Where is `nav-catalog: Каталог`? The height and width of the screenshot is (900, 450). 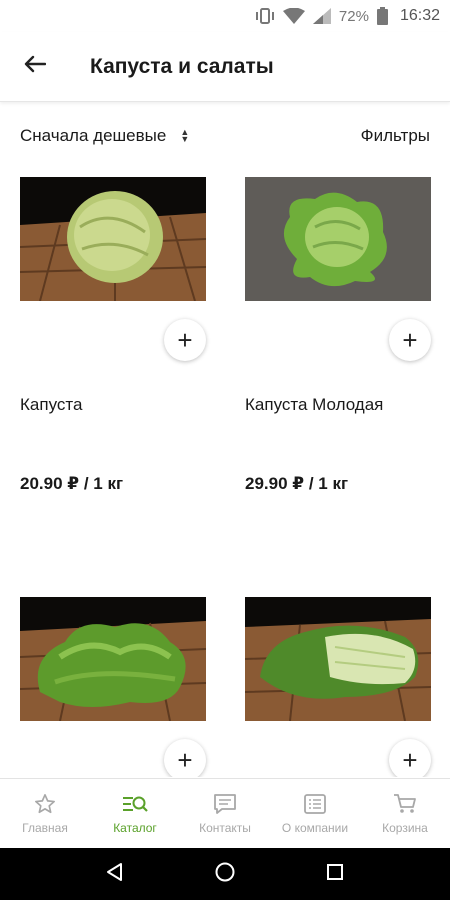 nav-catalog: Каталог is located at coordinates (135, 813).